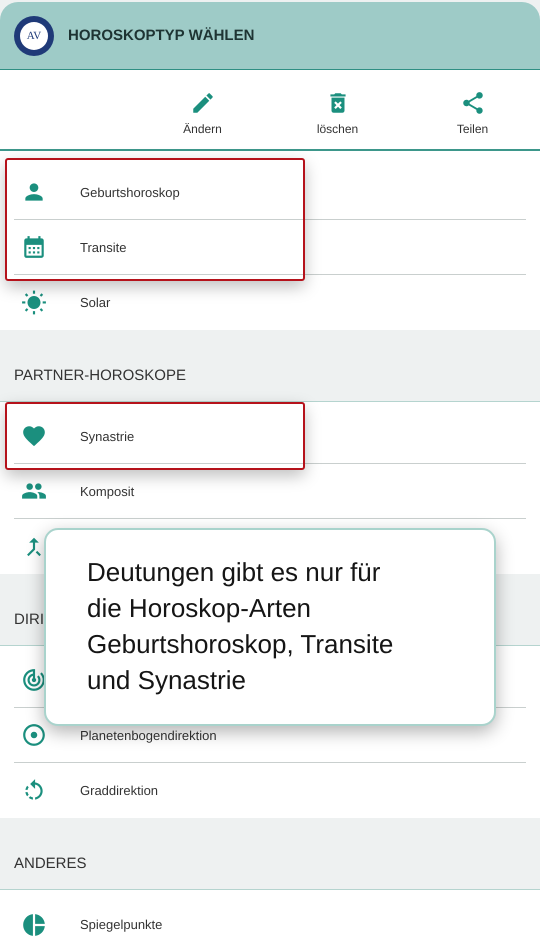 The image size is (540, 937). Describe the element at coordinates (240, 626) in the screenshot. I see `callout-text: Deutungen gibt es nur für die Horoskop-Arten Geburtshoroskop, Transite und Synastrie` at that location.